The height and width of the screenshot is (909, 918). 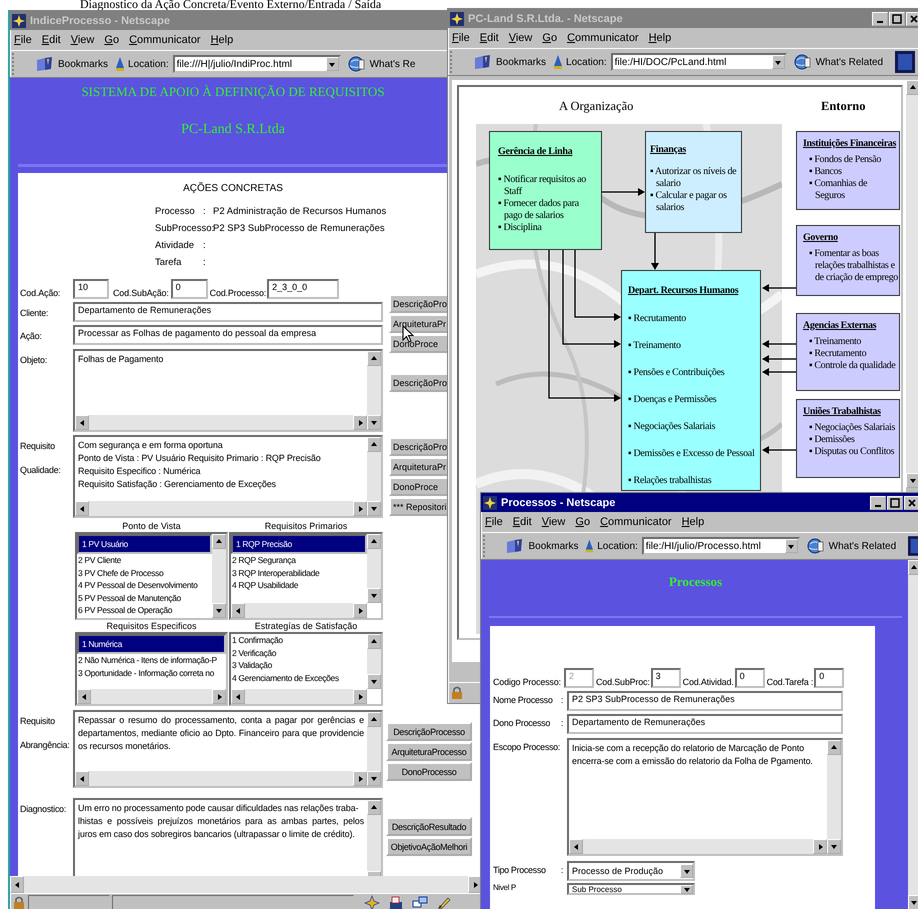 I want to click on list-item: 3 Oportunidade - Informação correta no, so click(x=151, y=672).